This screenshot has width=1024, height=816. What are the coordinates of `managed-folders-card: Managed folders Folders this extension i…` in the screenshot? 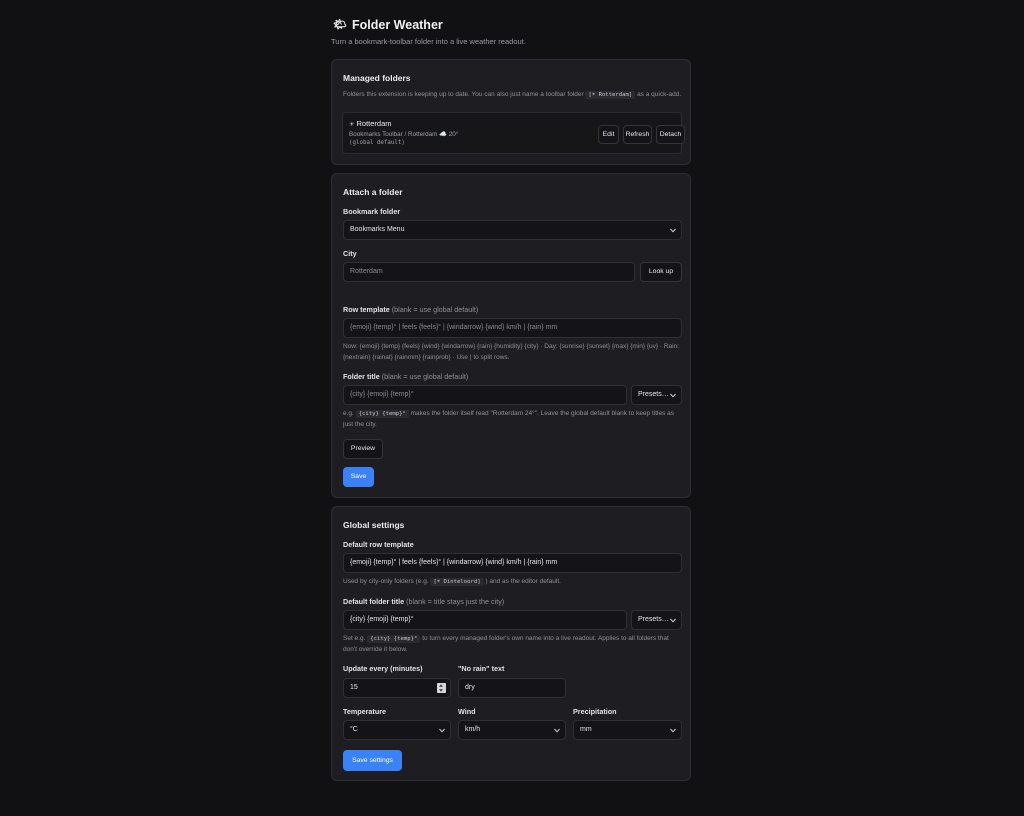 It's located at (511, 112).